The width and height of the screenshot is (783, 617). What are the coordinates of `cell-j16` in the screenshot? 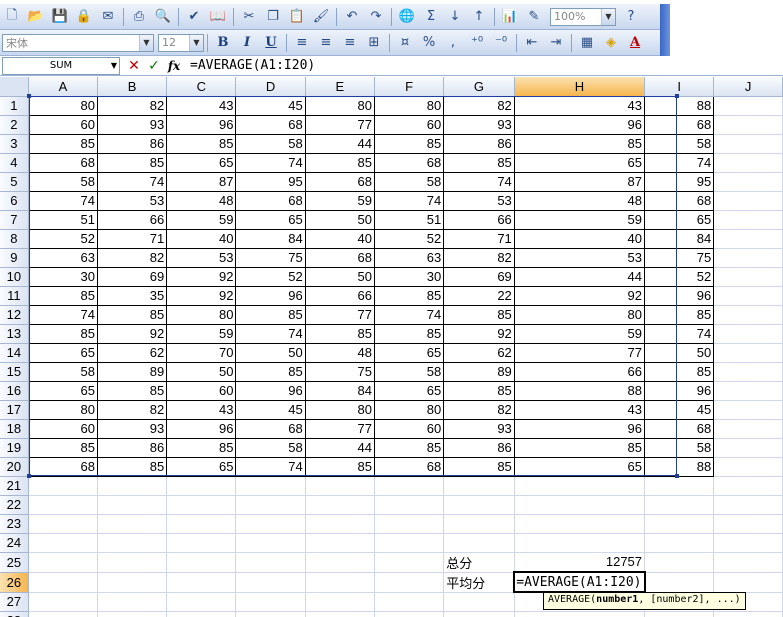 It's located at (748, 391).